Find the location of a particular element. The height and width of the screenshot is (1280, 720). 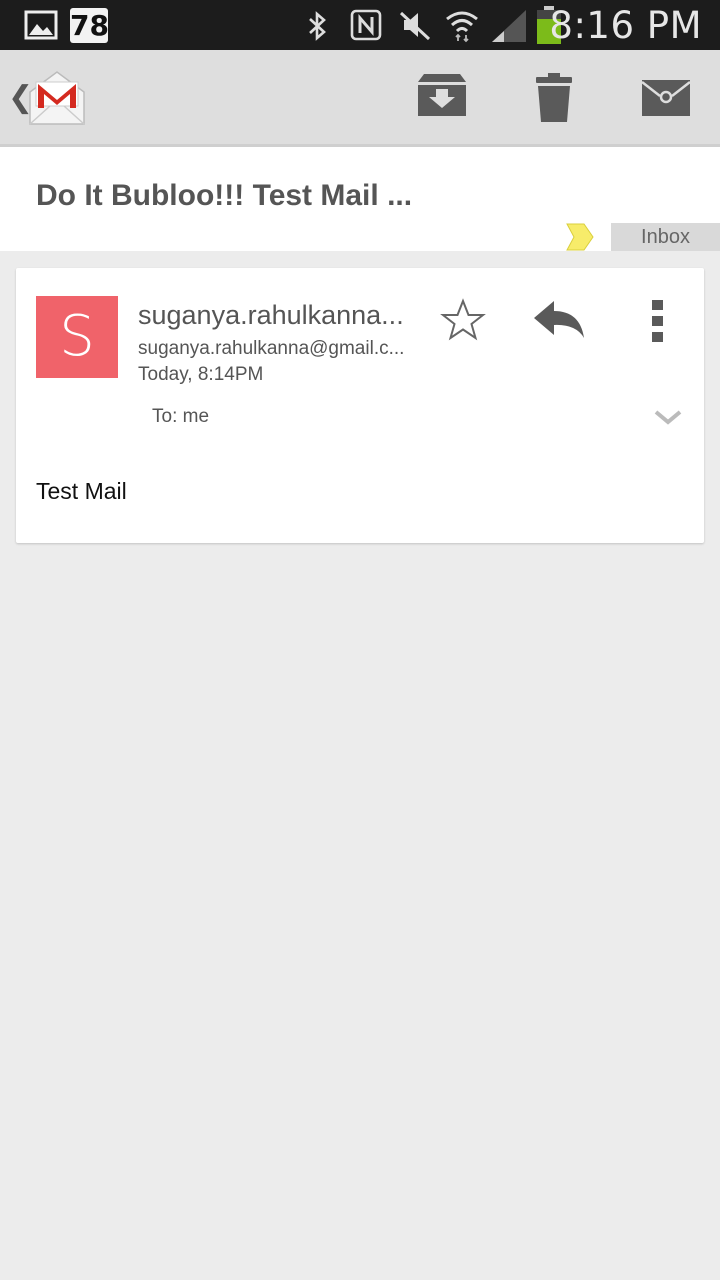

signal-icon is located at coordinates (509, 26).